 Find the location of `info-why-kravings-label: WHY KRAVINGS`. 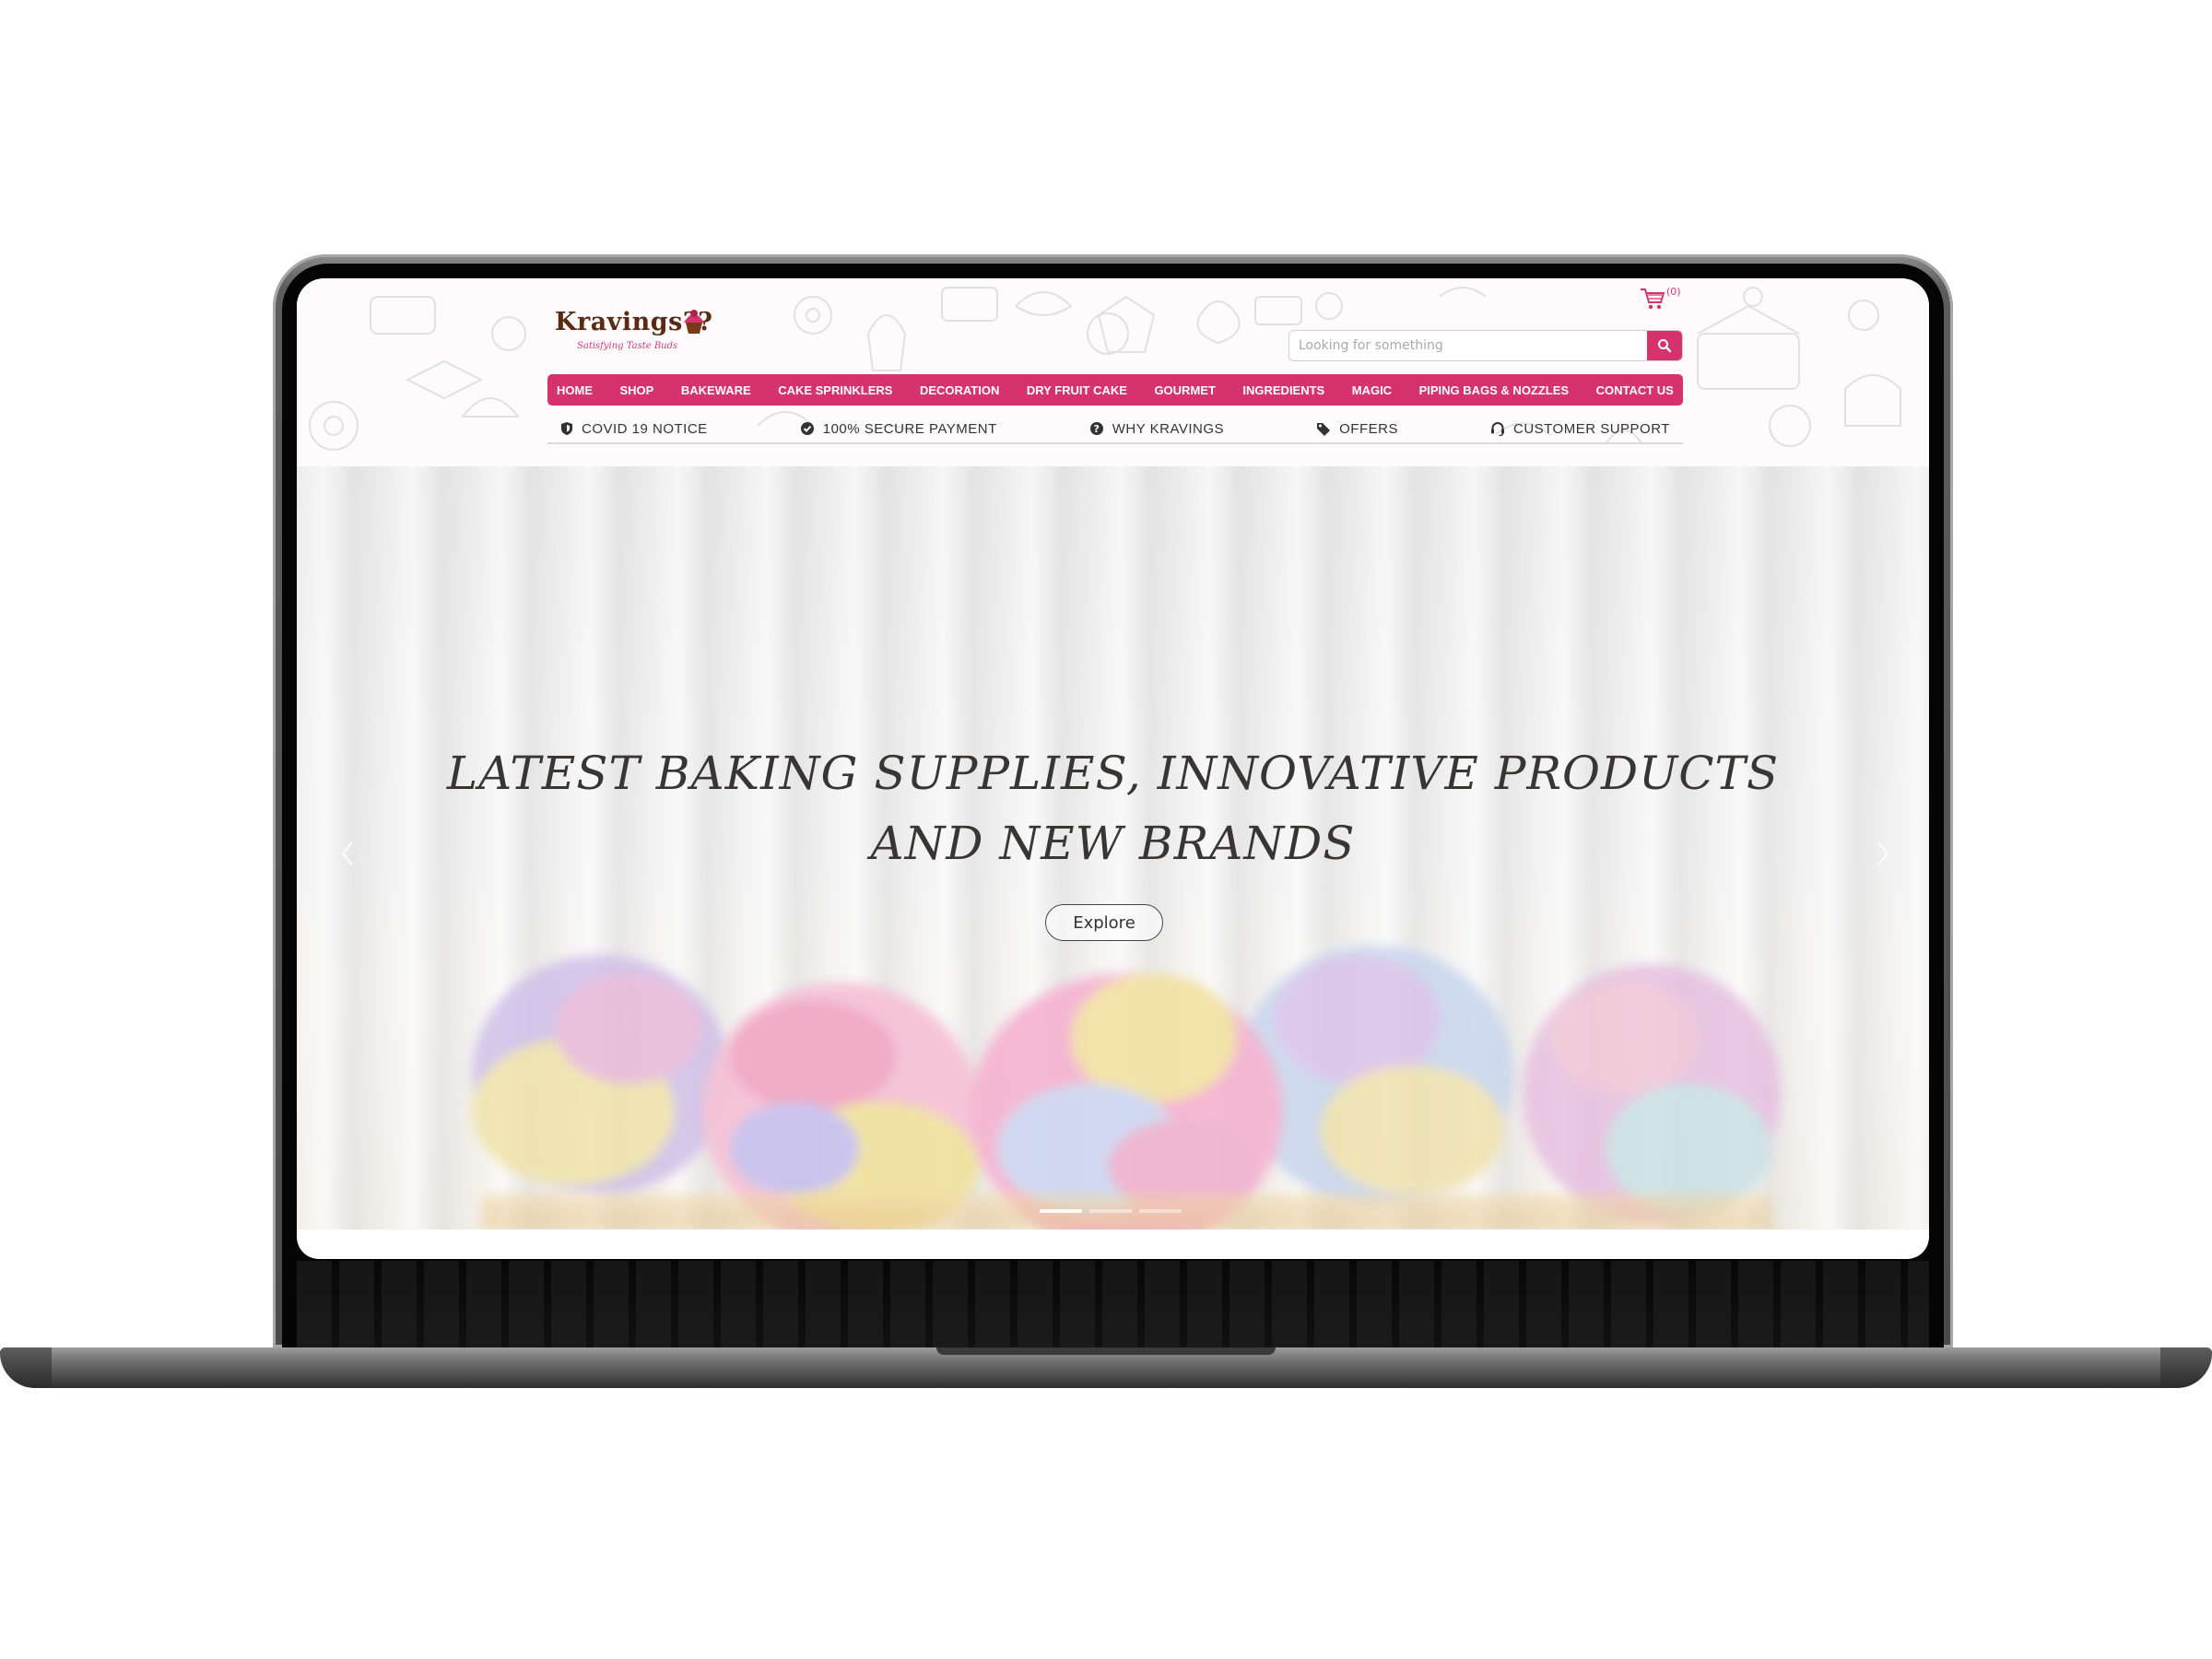

info-why-kravings-label: WHY KRAVINGS is located at coordinates (1168, 428).